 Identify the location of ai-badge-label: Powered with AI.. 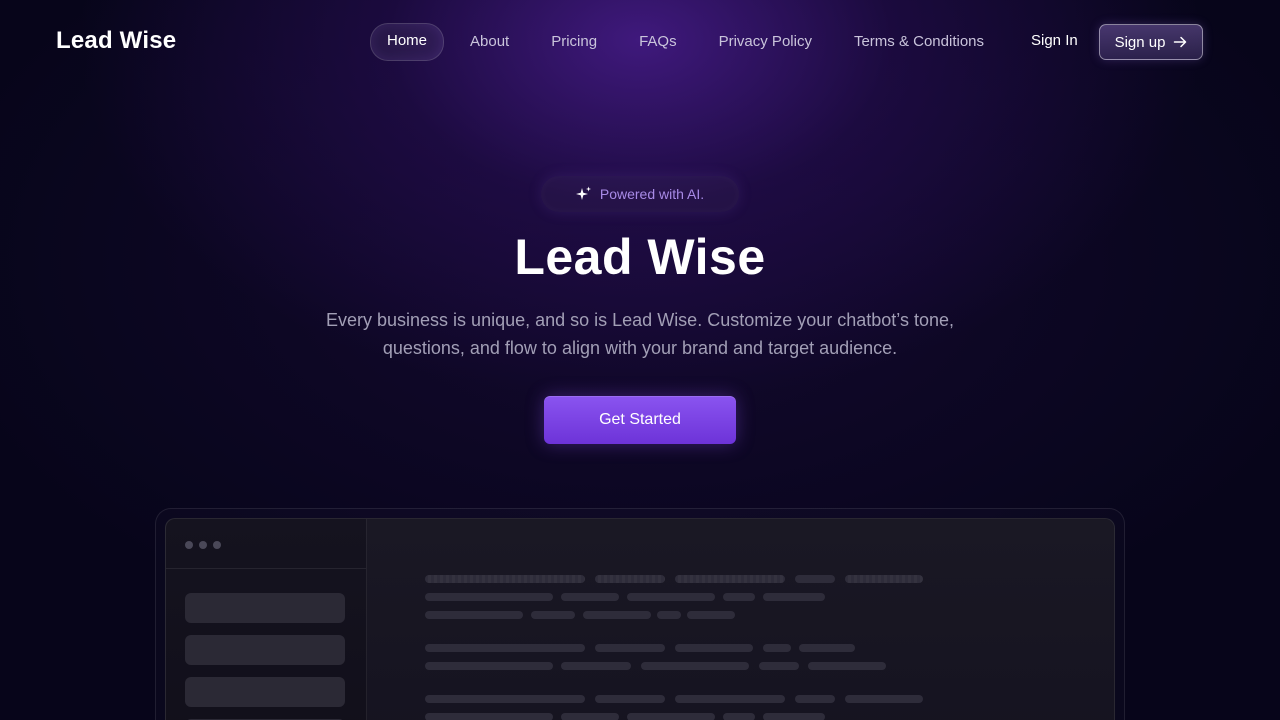
(652, 194).